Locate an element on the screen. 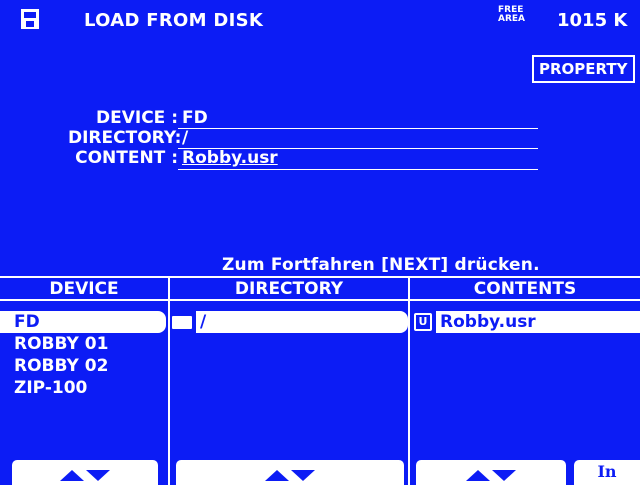 The height and width of the screenshot is (485, 640). user-file-icon: U is located at coordinates (423, 322).